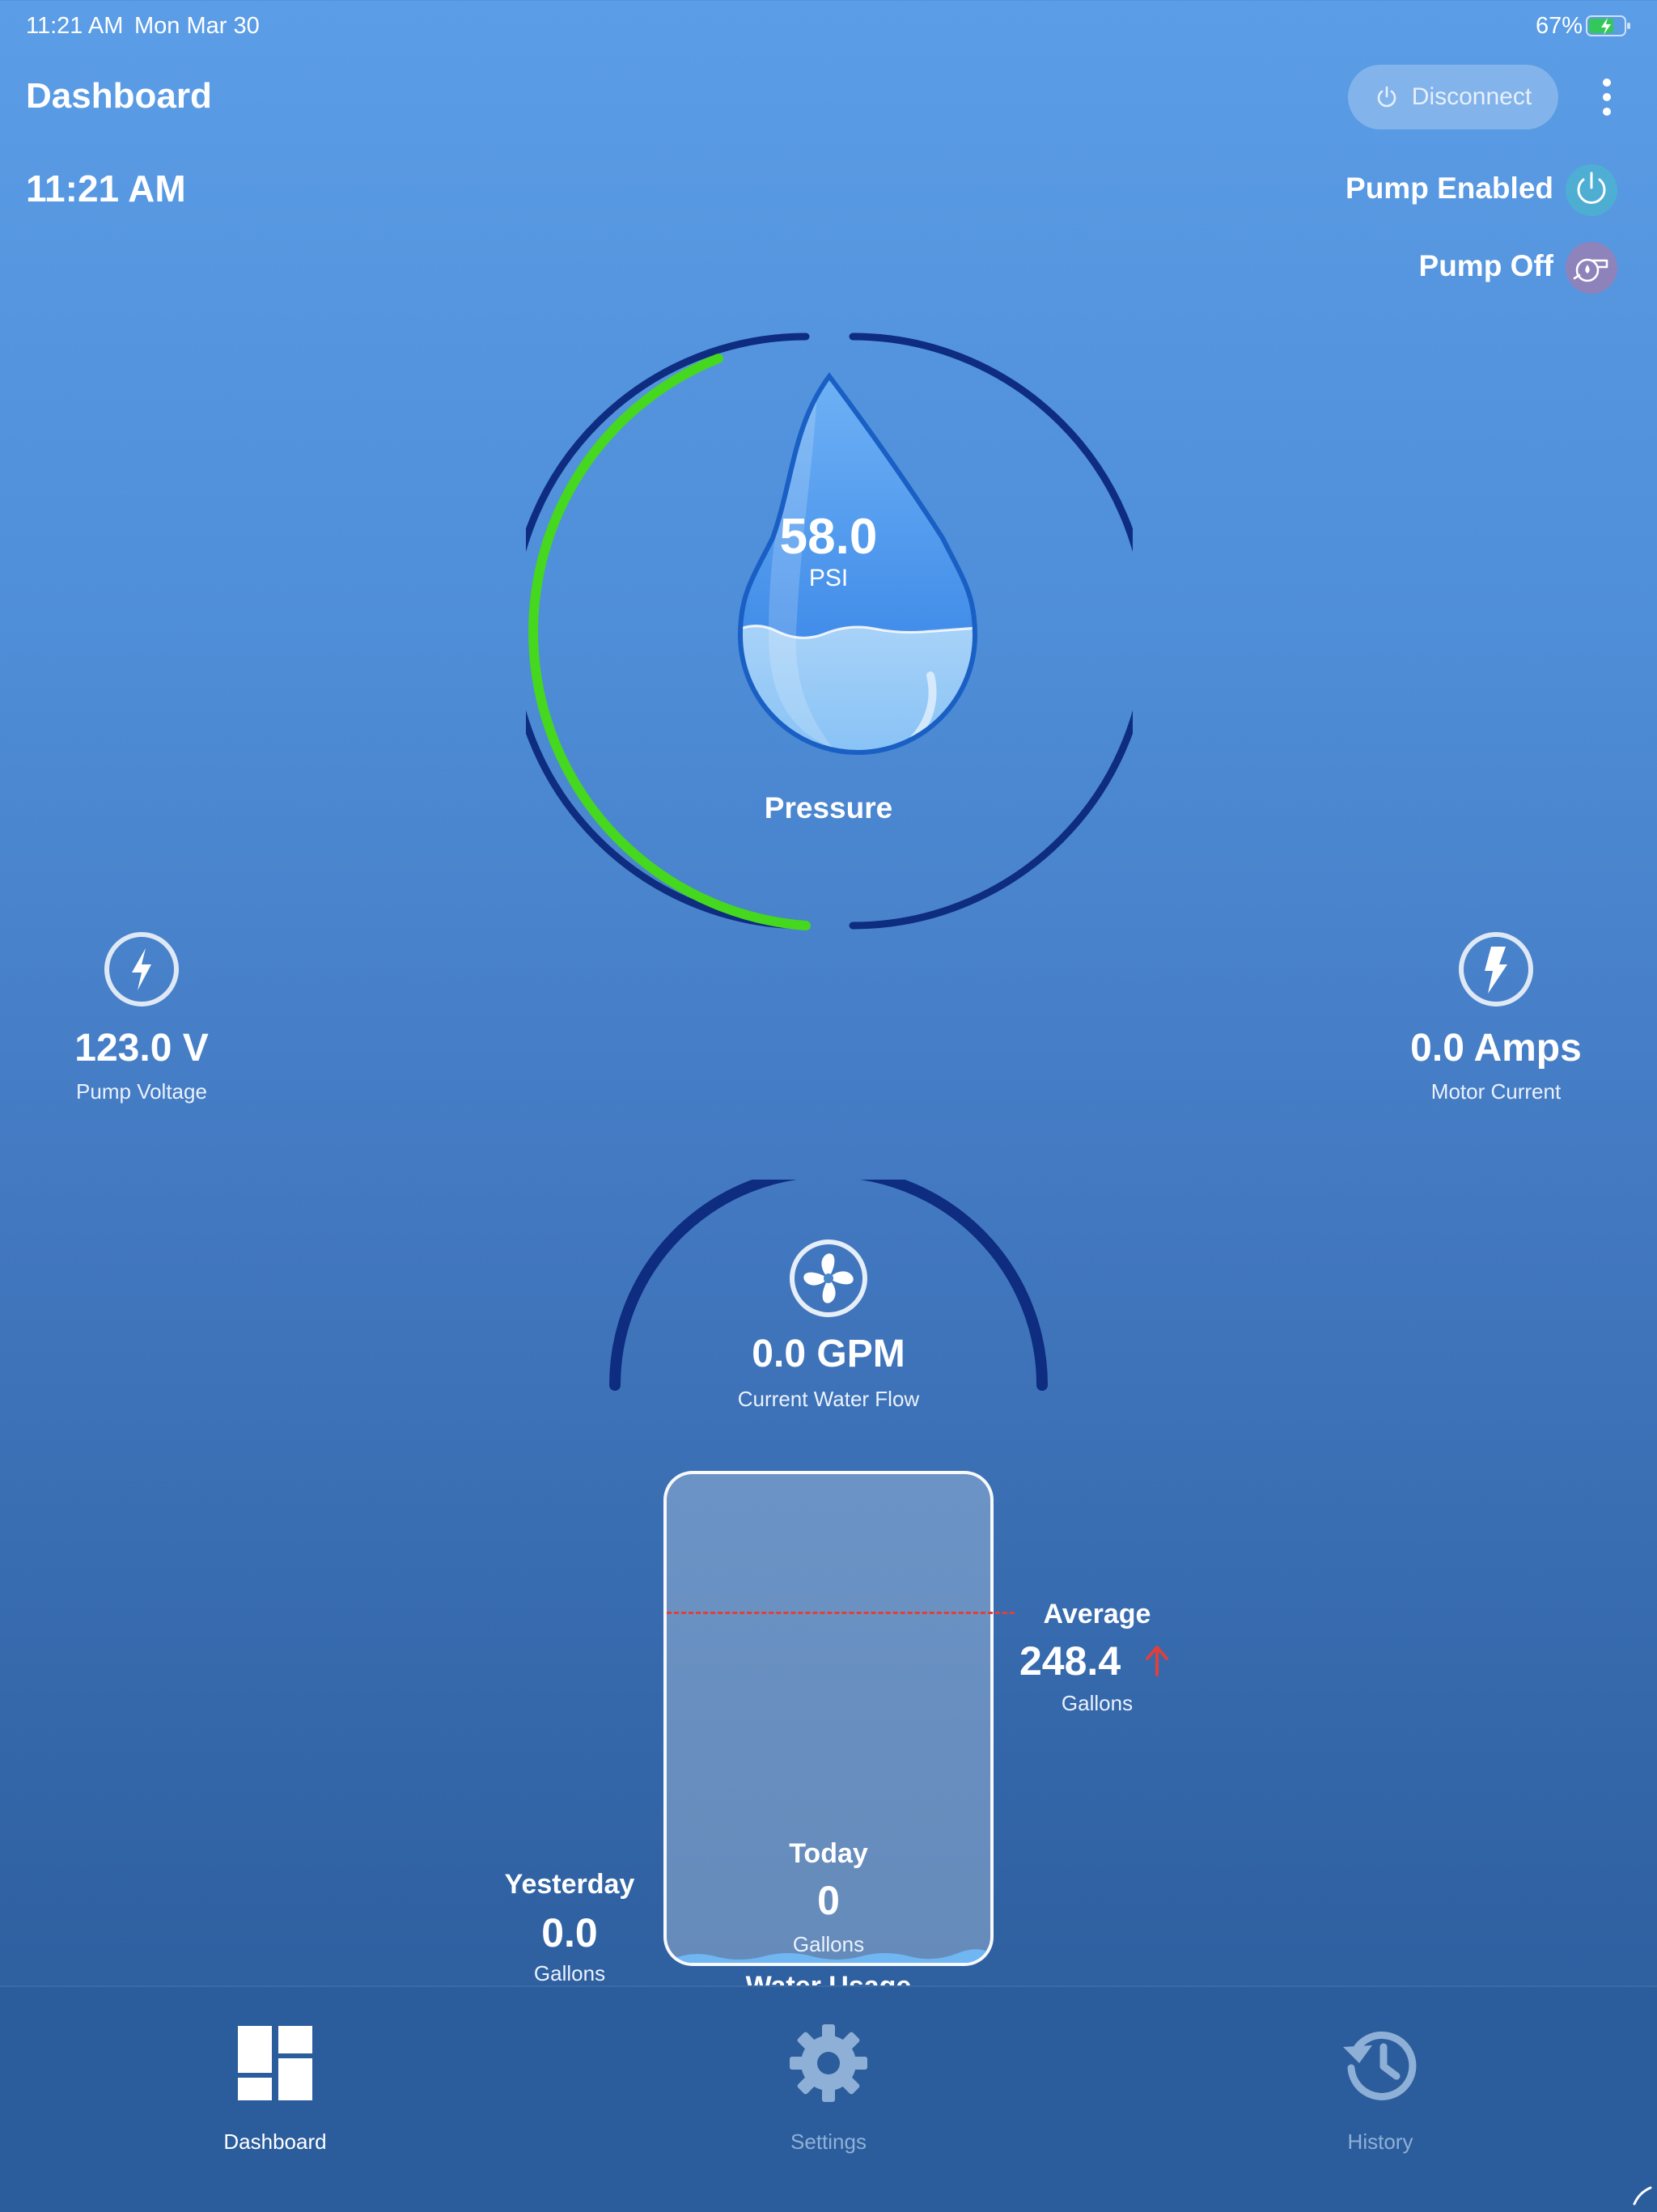 Image resolution: width=1657 pixels, height=2212 pixels. Describe the element at coordinates (828, 2063) in the screenshot. I see `gear-icon` at that location.